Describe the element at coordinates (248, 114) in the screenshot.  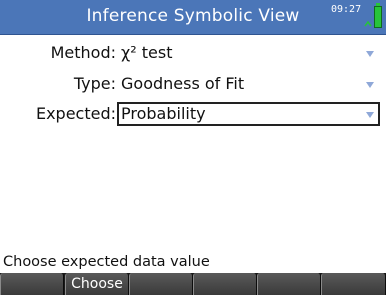
I see `expected-field: Probability` at that location.